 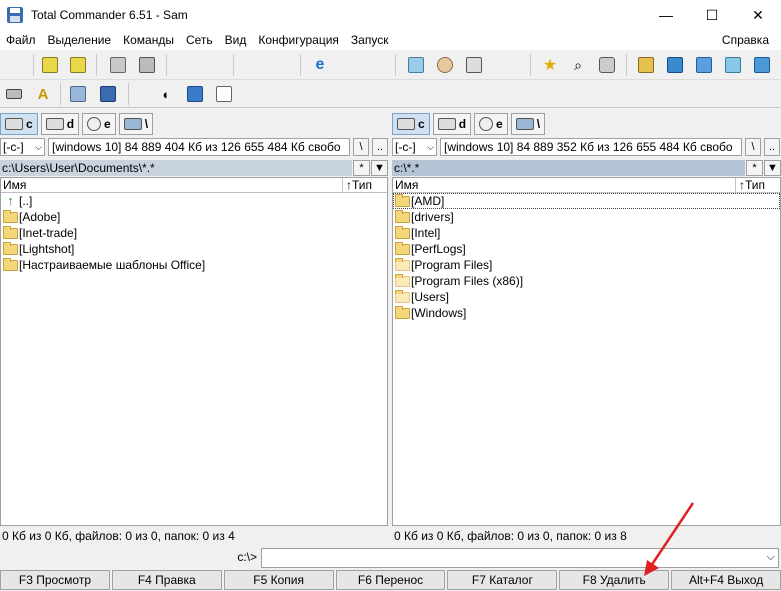 I want to click on menu-configuration: Конфигурация, so click(x=298, y=40).